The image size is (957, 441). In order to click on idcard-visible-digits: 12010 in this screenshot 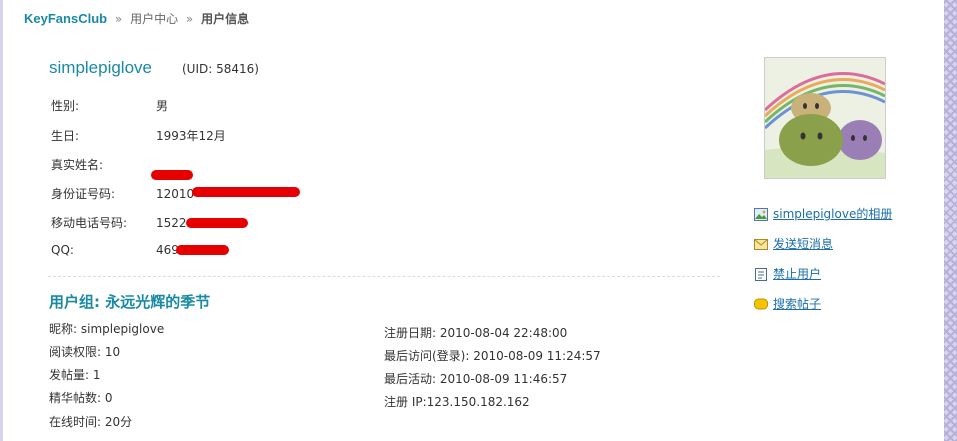, I will do `click(175, 194)`.